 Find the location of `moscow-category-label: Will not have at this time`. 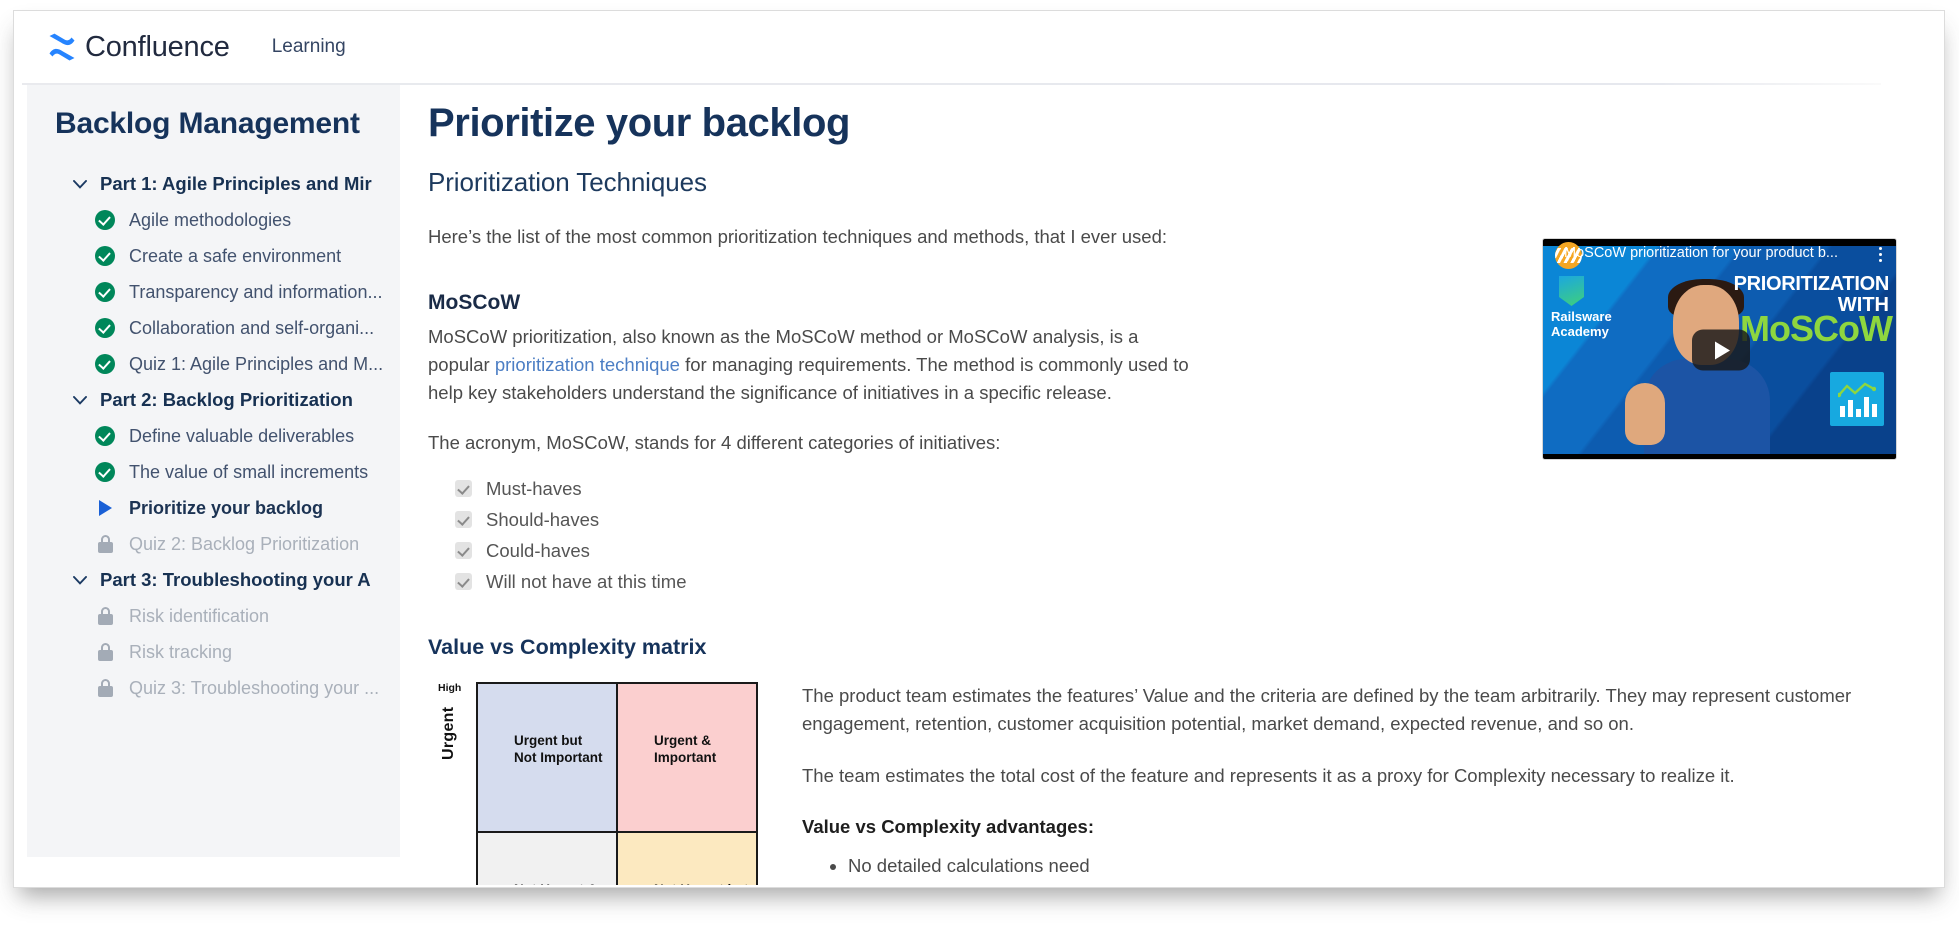

moscow-category-label: Will not have at this time is located at coordinates (586, 581).